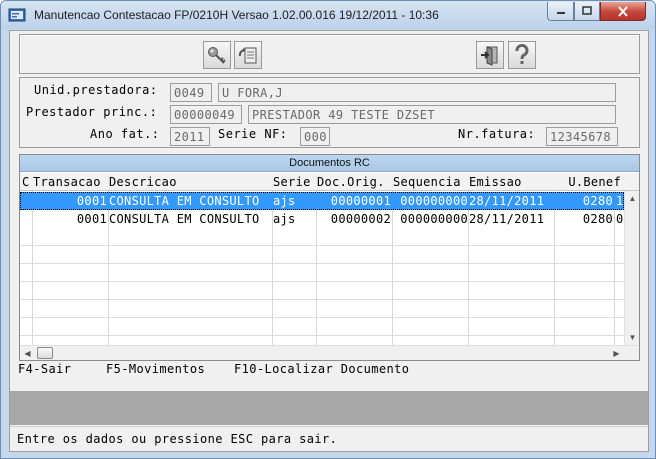  Describe the element at coordinates (329, 408) in the screenshot. I see `message-area` at that location.